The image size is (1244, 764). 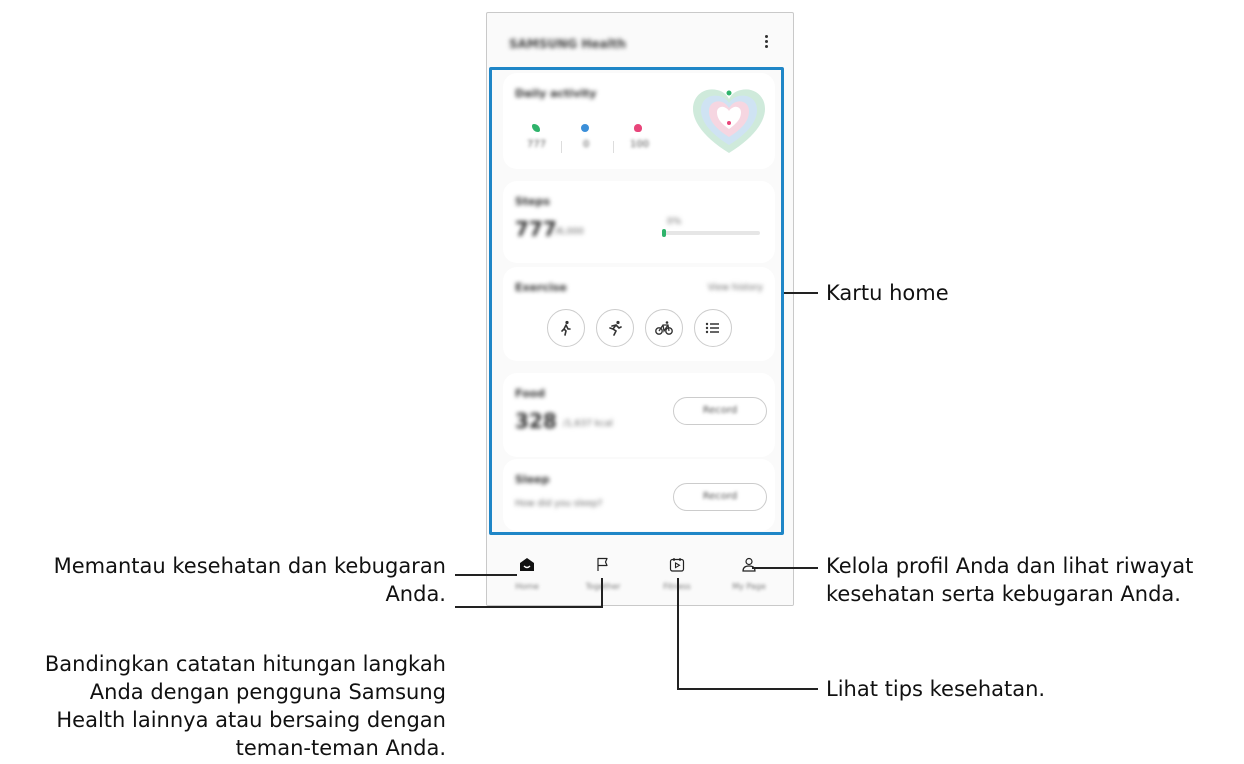 I want to click on app-title: SAMSUNG Health, so click(x=567, y=44).